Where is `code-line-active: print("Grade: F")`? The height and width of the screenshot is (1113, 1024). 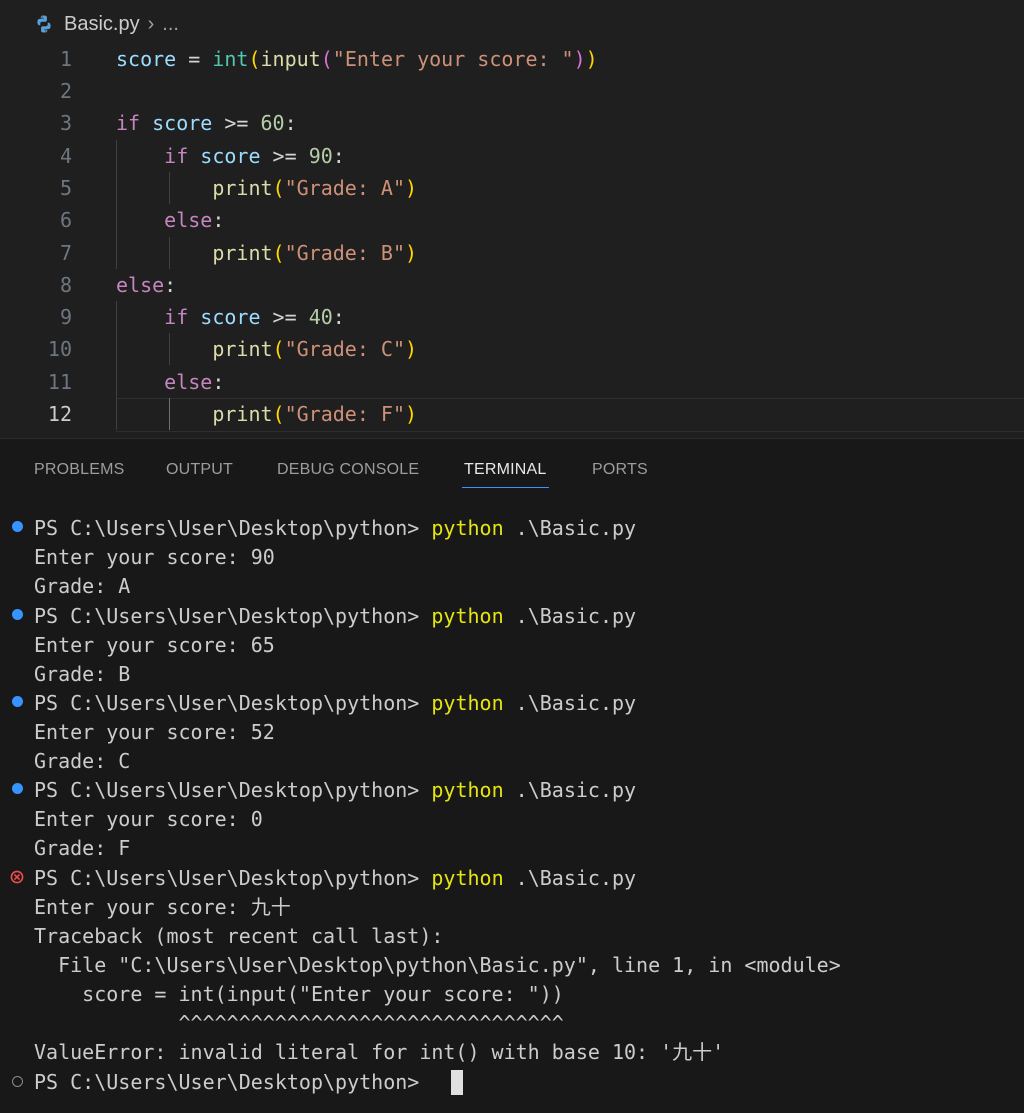
code-line-active: print("Grade: F") is located at coordinates (266, 414).